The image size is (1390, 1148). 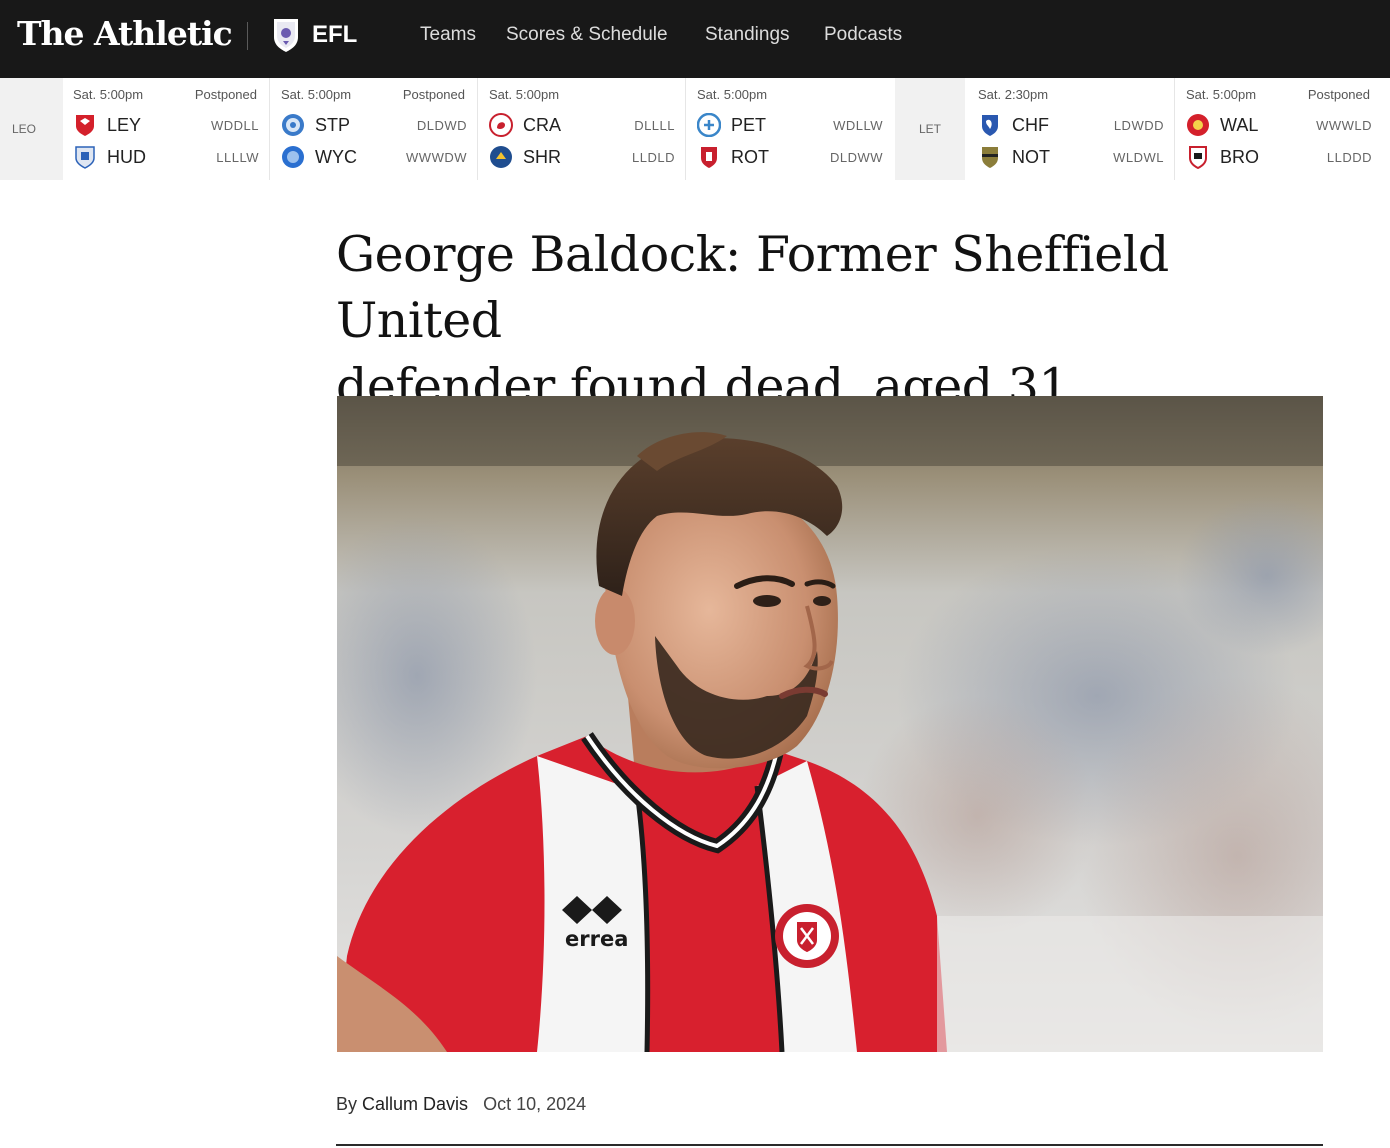 What do you see at coordinates (587, 35) in the screenshot?
I see `nav-scores-schedule: Scores & Schedule` at bounding box center [587, 35].